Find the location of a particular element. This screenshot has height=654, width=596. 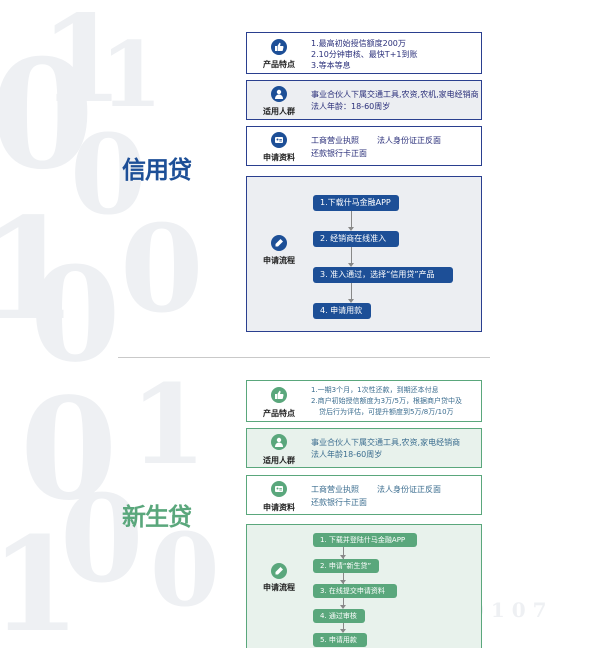

feature-line-2: 2.商户初始授信额度为3万/5万，根据商户贷中及 is located at coordinates (386, 401).